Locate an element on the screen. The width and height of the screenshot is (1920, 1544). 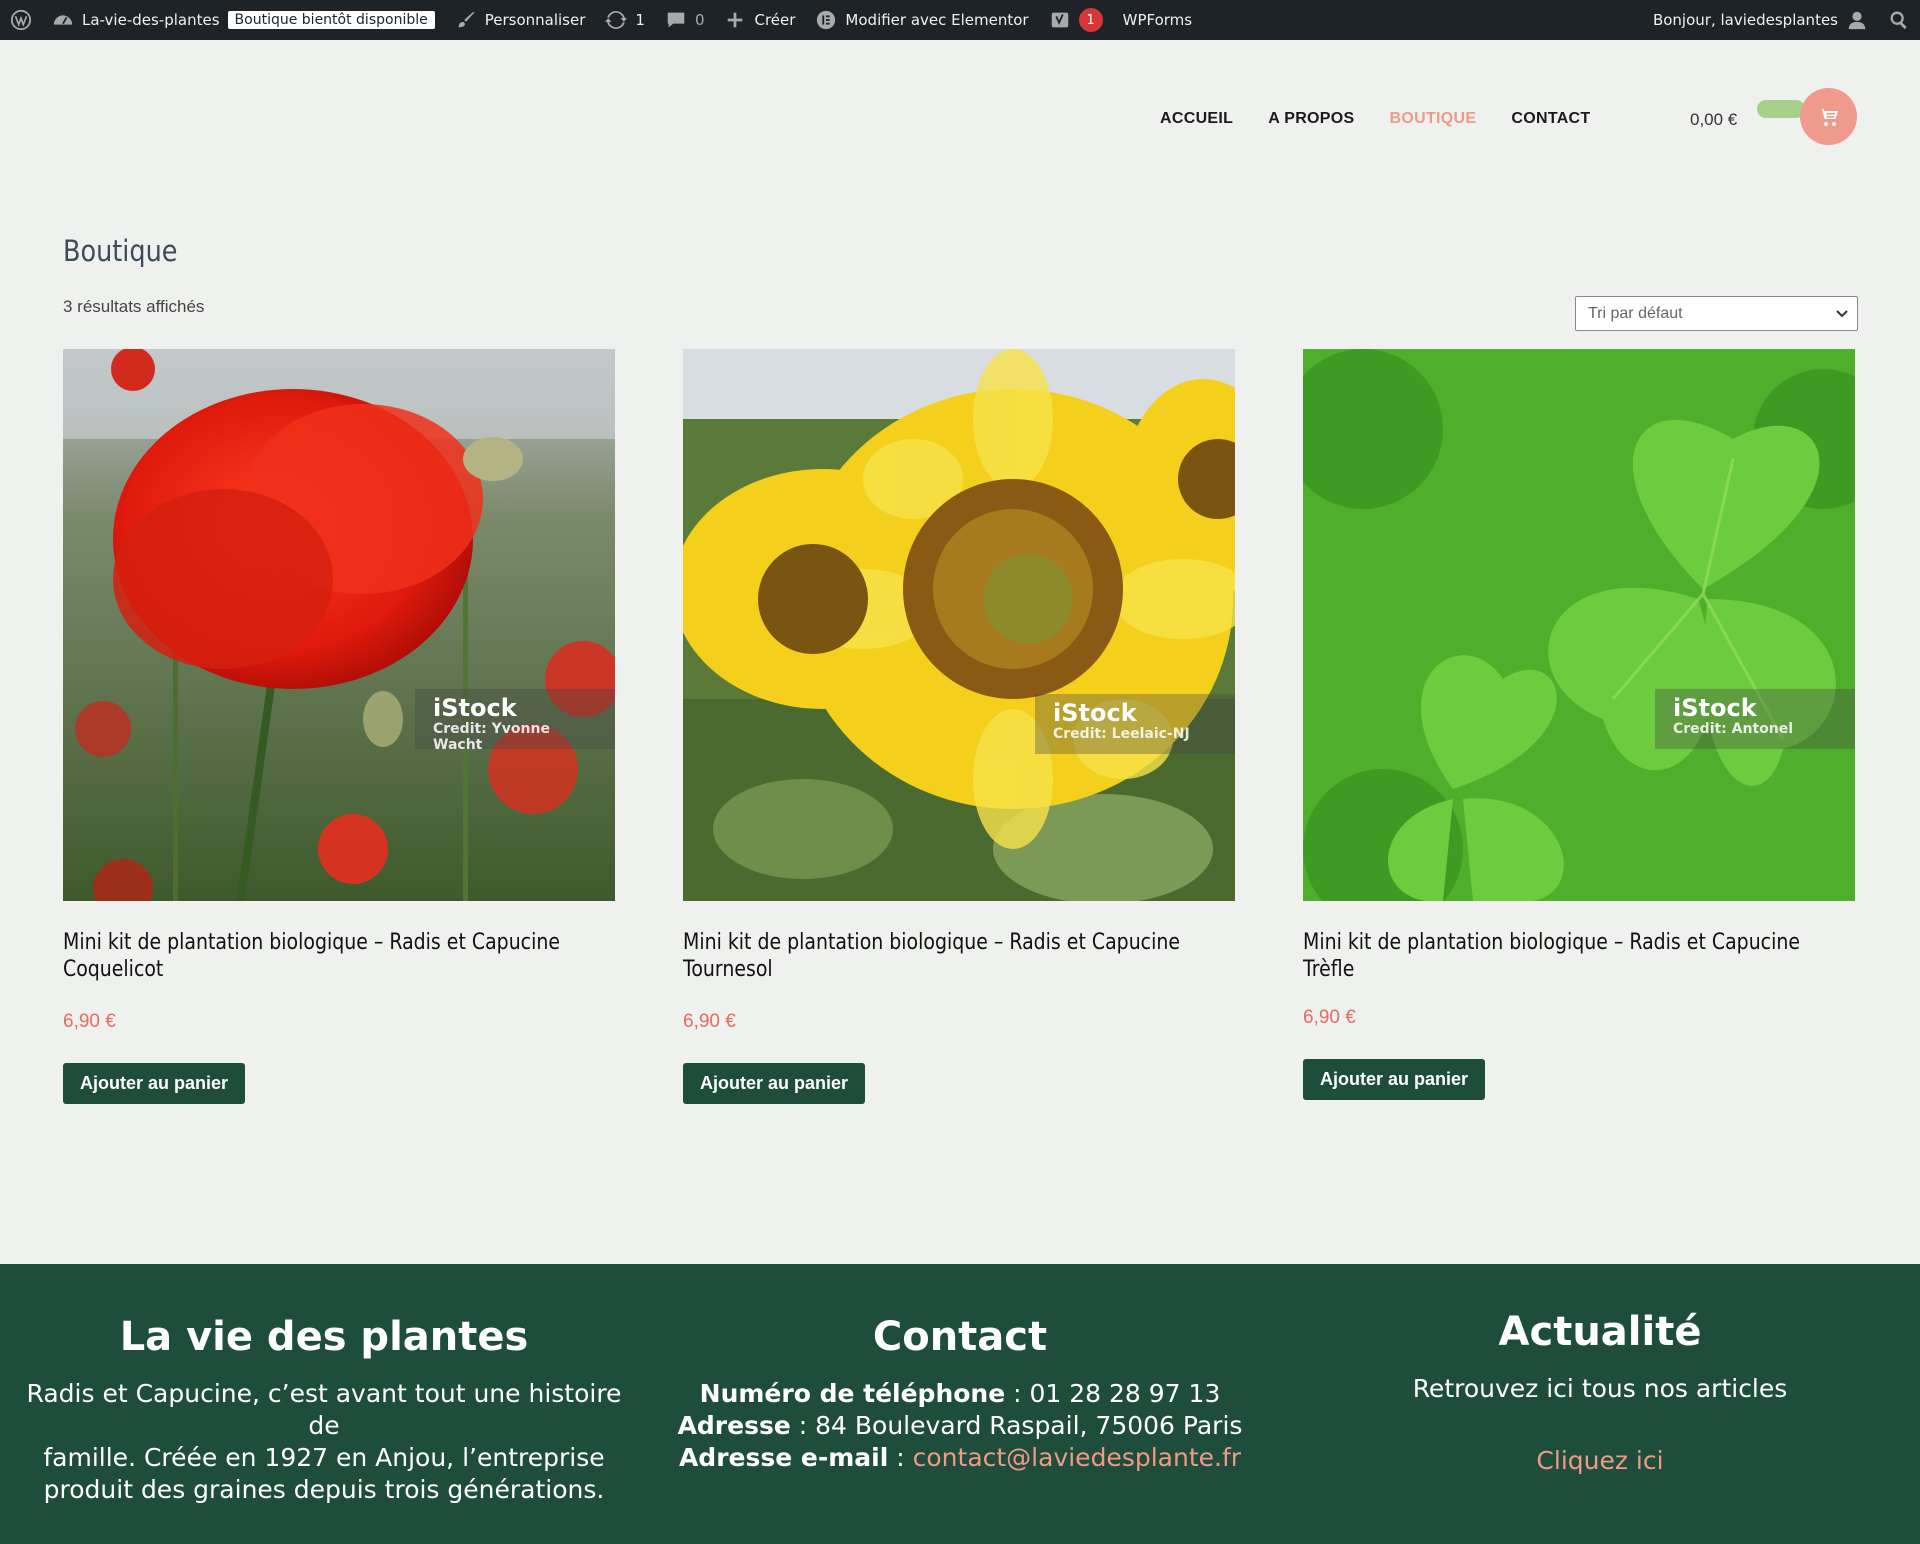
wordpress-icon is located at coordinates (21, 20).